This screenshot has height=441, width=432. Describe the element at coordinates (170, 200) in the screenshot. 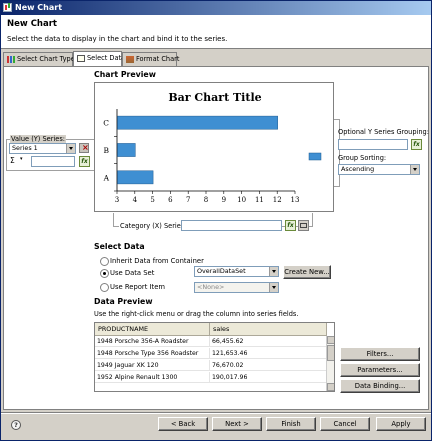

I see `x-tick-label: 6` at that location.